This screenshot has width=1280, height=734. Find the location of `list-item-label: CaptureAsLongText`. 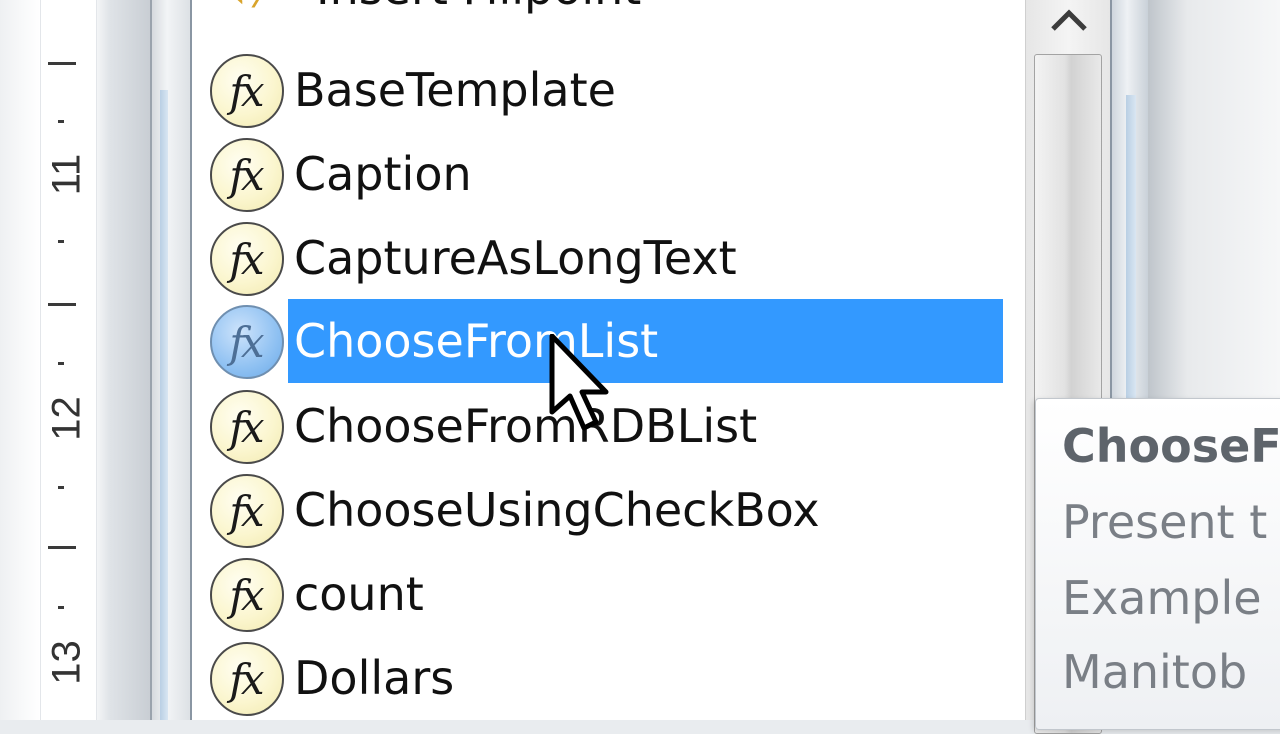

list-item-label: CaptureAsLongText is located at coordinates (515, 258).